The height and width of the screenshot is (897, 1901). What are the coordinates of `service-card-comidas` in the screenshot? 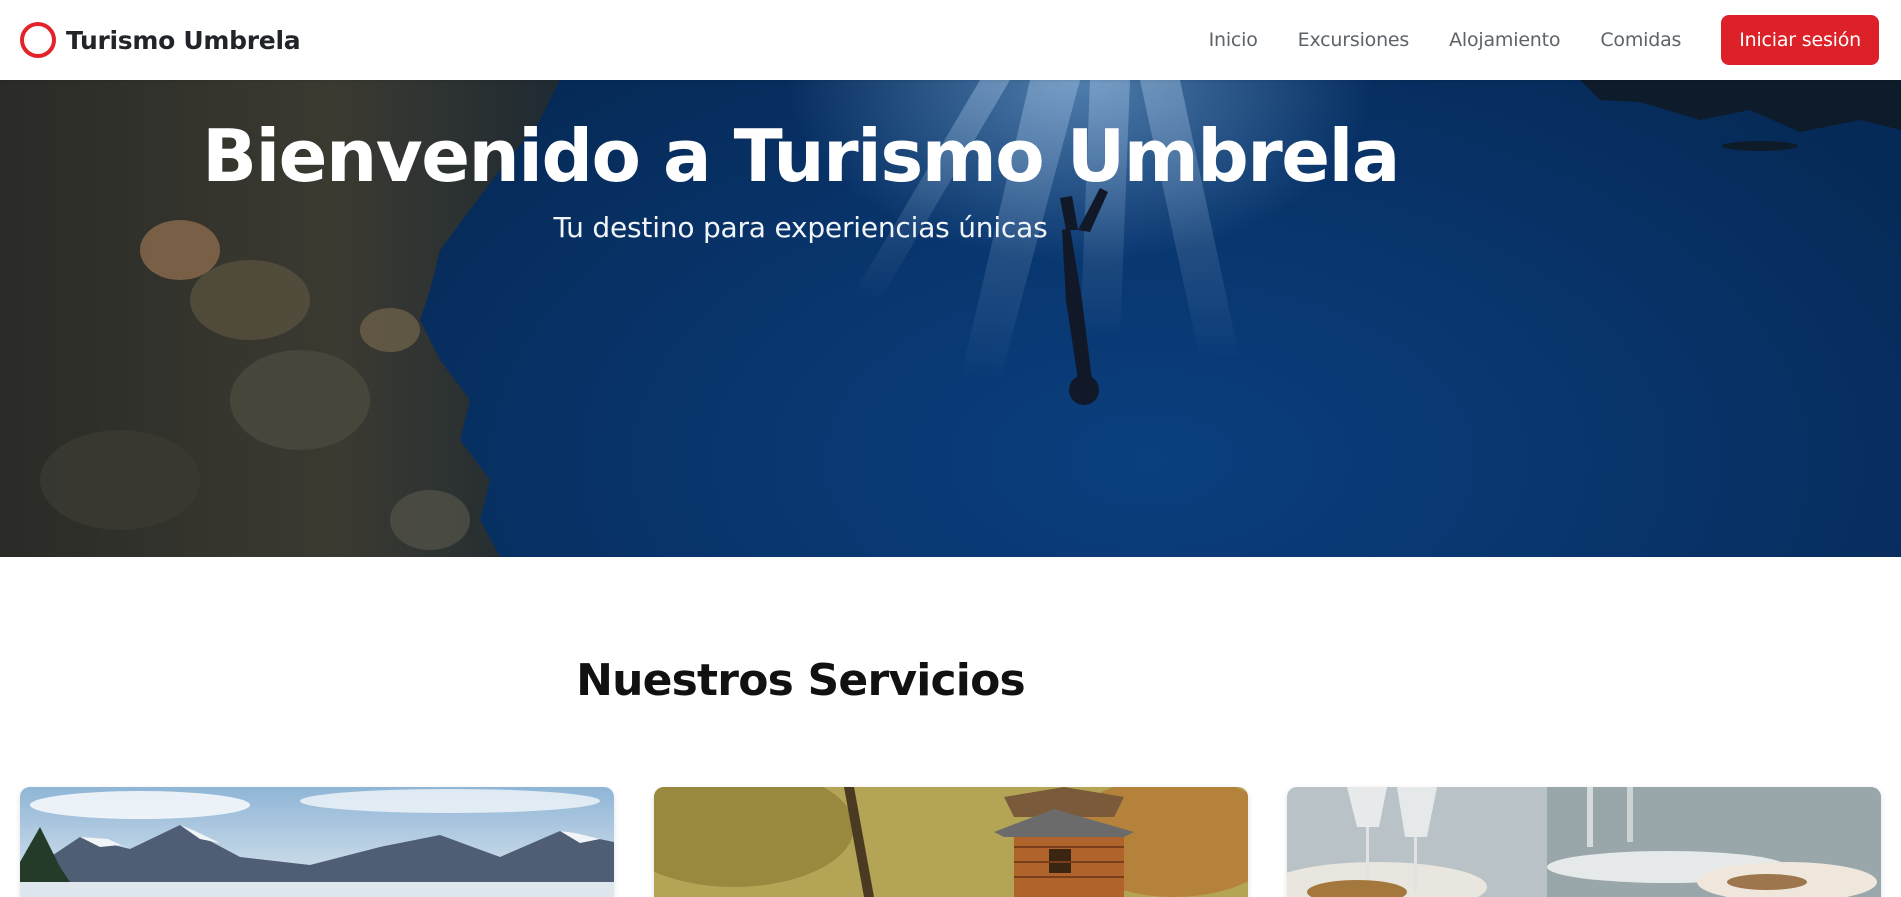 It's located at (1584, 842).